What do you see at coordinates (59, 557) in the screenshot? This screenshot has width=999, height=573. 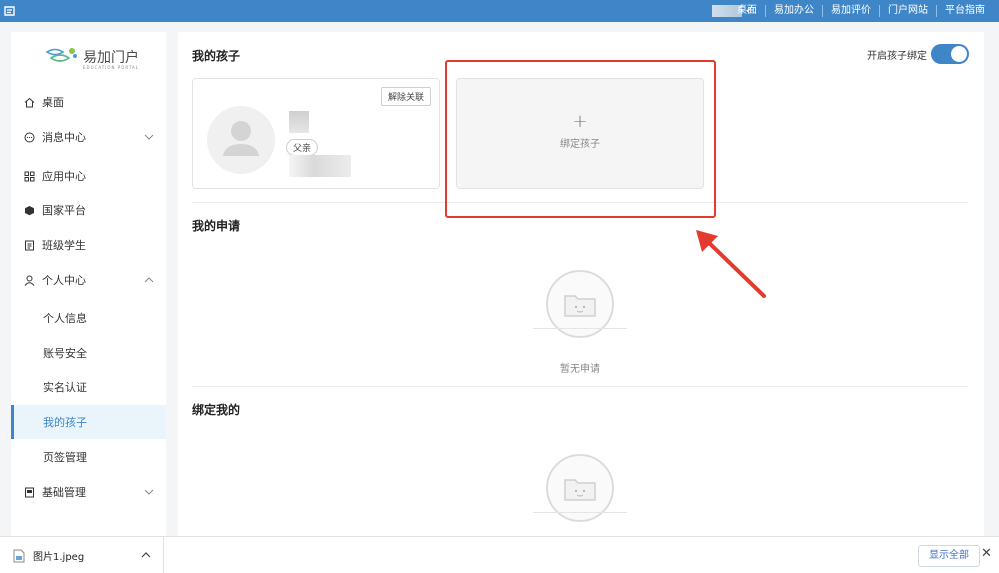 I see `download-file-name: 图片1.jpeg` at bounding box center [59, 557].